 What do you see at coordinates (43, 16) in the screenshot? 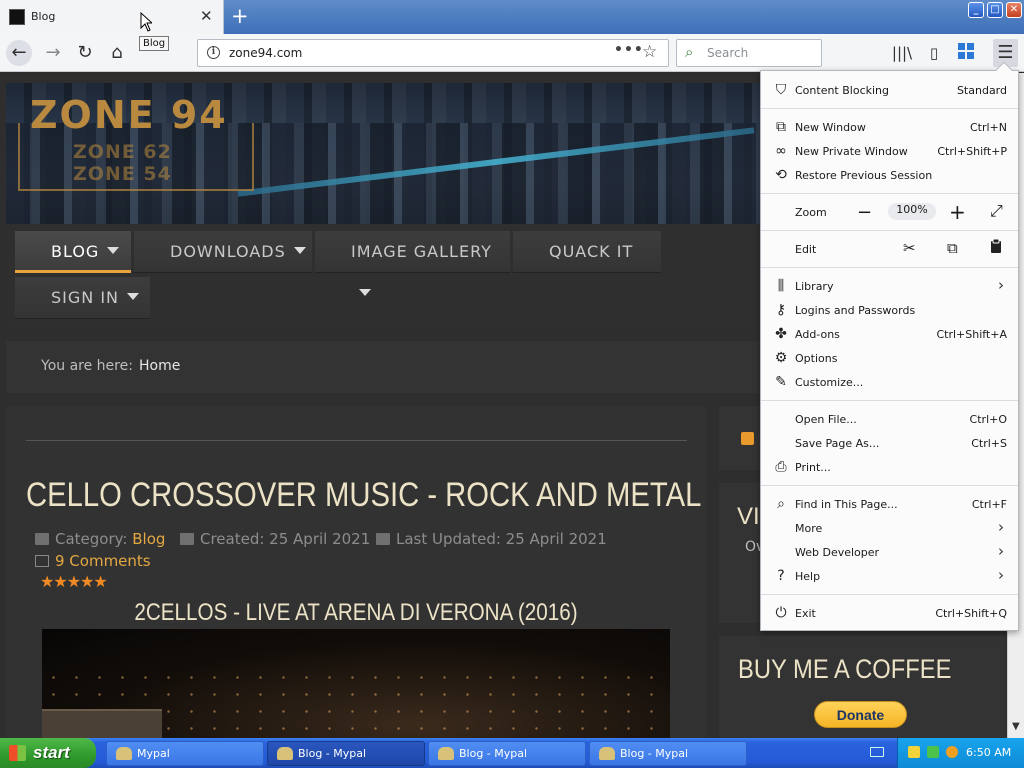
I see `tab-title: Blog` at bounding box center [43, 16].